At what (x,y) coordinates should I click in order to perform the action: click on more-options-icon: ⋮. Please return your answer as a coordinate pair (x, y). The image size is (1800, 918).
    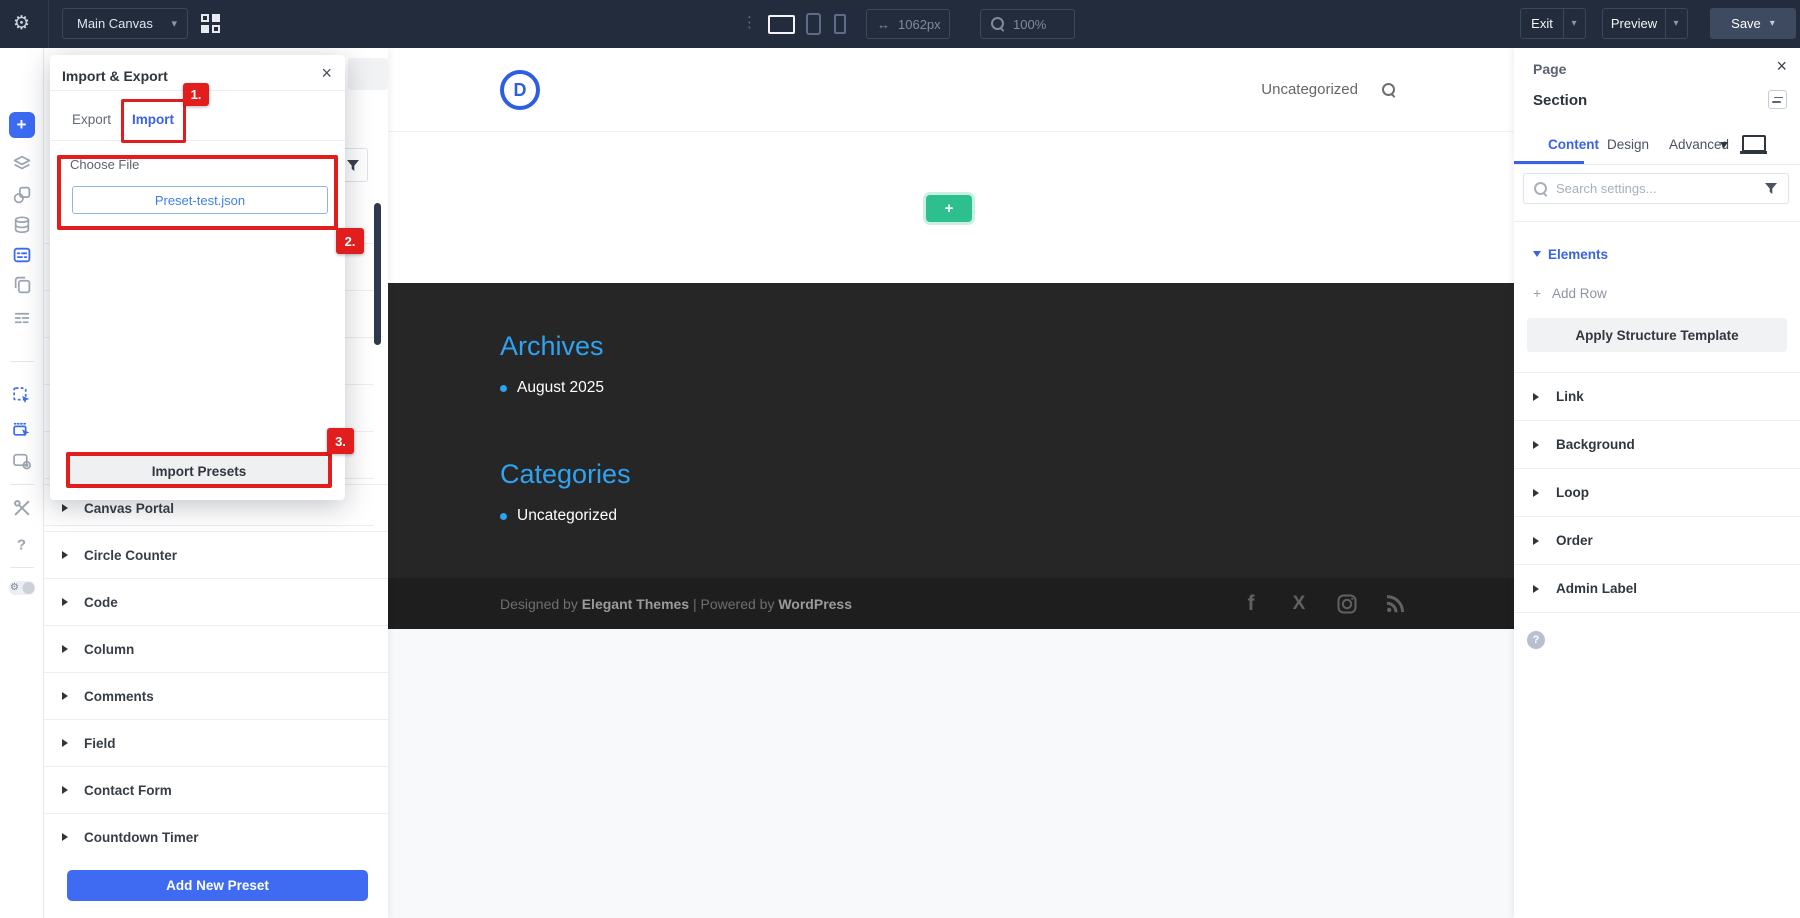
    Looking at the image, I should click on (749, 23).